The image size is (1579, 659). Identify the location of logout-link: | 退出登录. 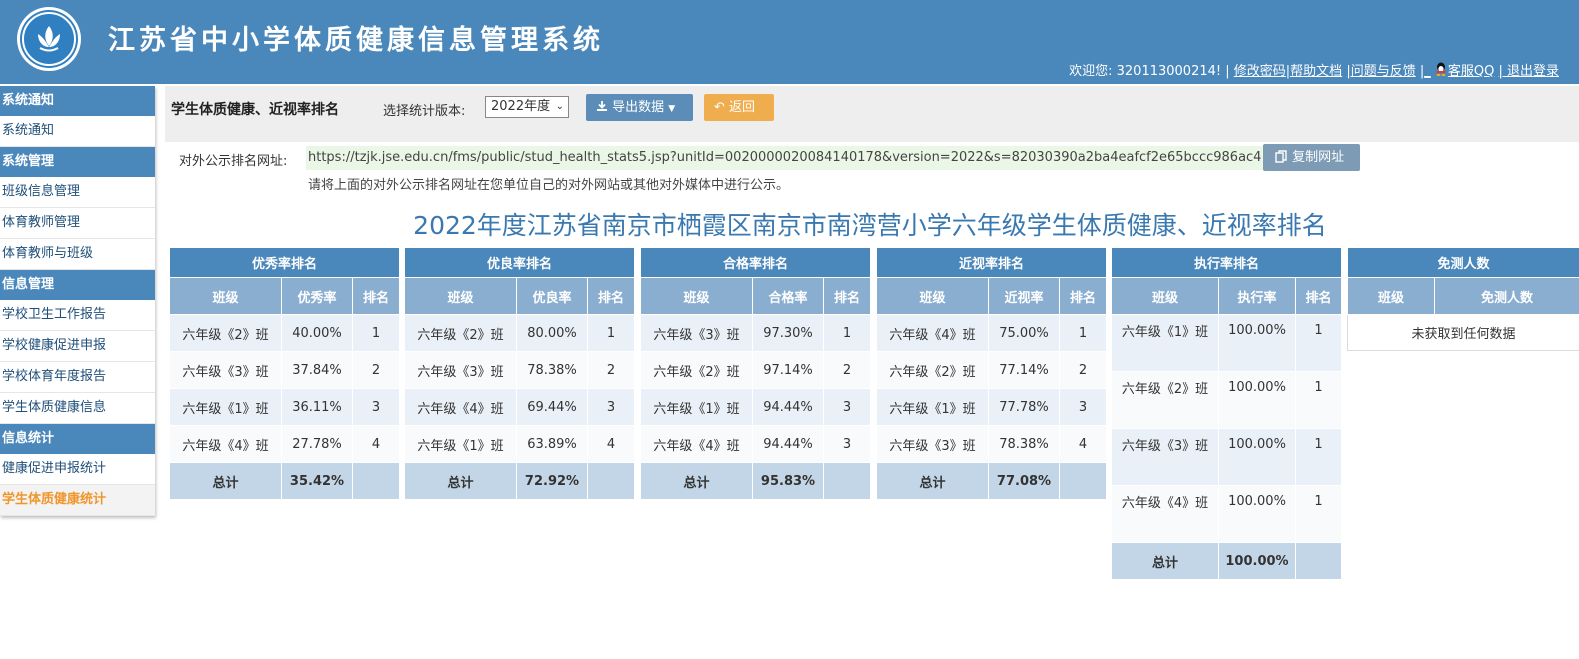
(1528, 71).